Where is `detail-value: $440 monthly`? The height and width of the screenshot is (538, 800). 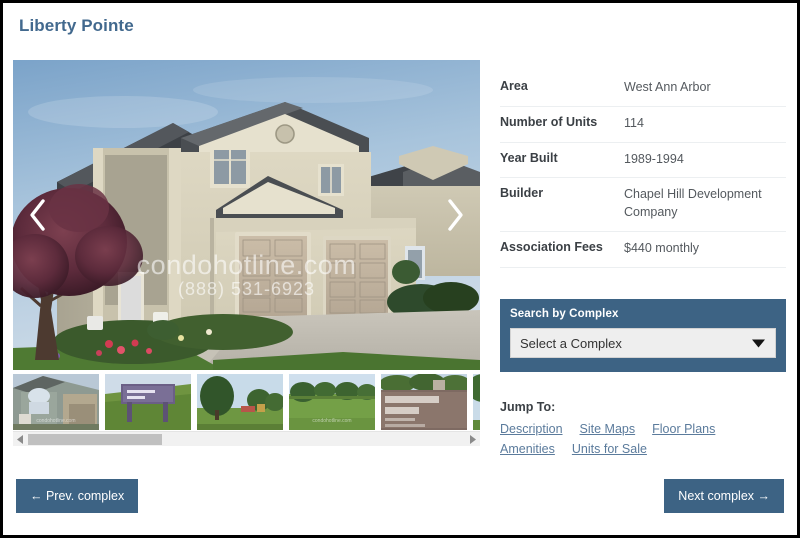
detail-value: $440 monthly is located at coordinates (662, 247).